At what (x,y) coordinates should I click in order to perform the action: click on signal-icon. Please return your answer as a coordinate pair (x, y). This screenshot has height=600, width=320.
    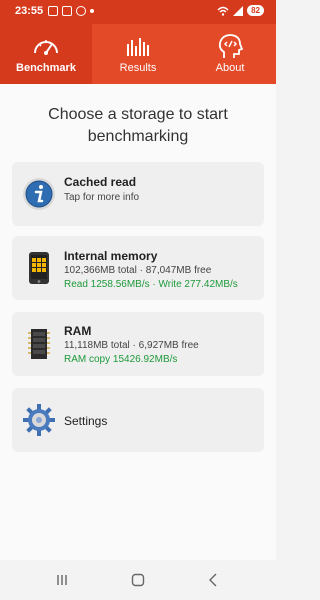
    Looking at the image, I should click on (238, 10).